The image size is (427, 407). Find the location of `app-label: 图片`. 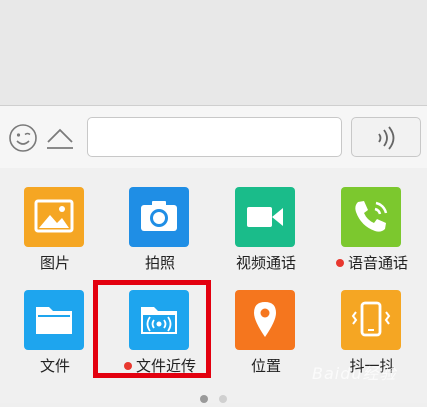

app-label: 图片 is located at coordinates (54, 263).